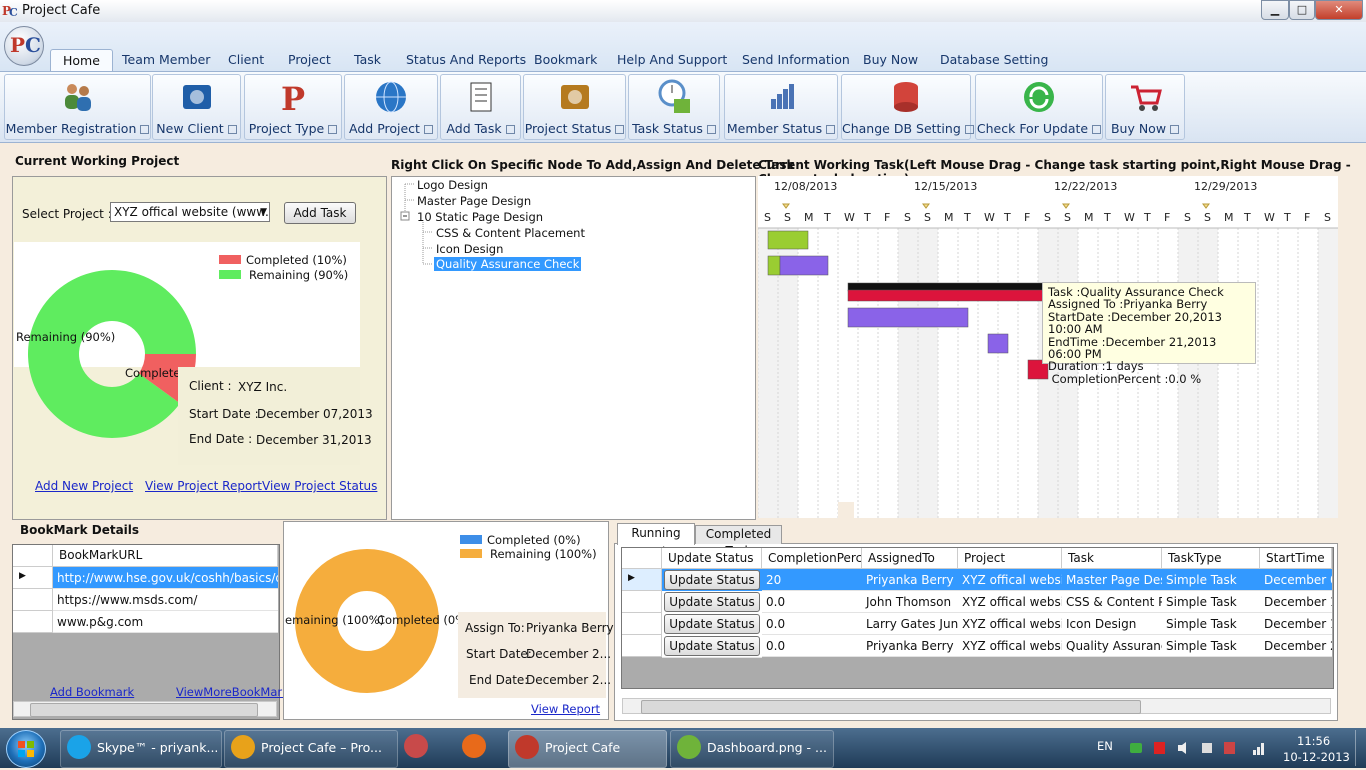  I want to click on view-project-status-link: View Project Status, so click(319, 486).